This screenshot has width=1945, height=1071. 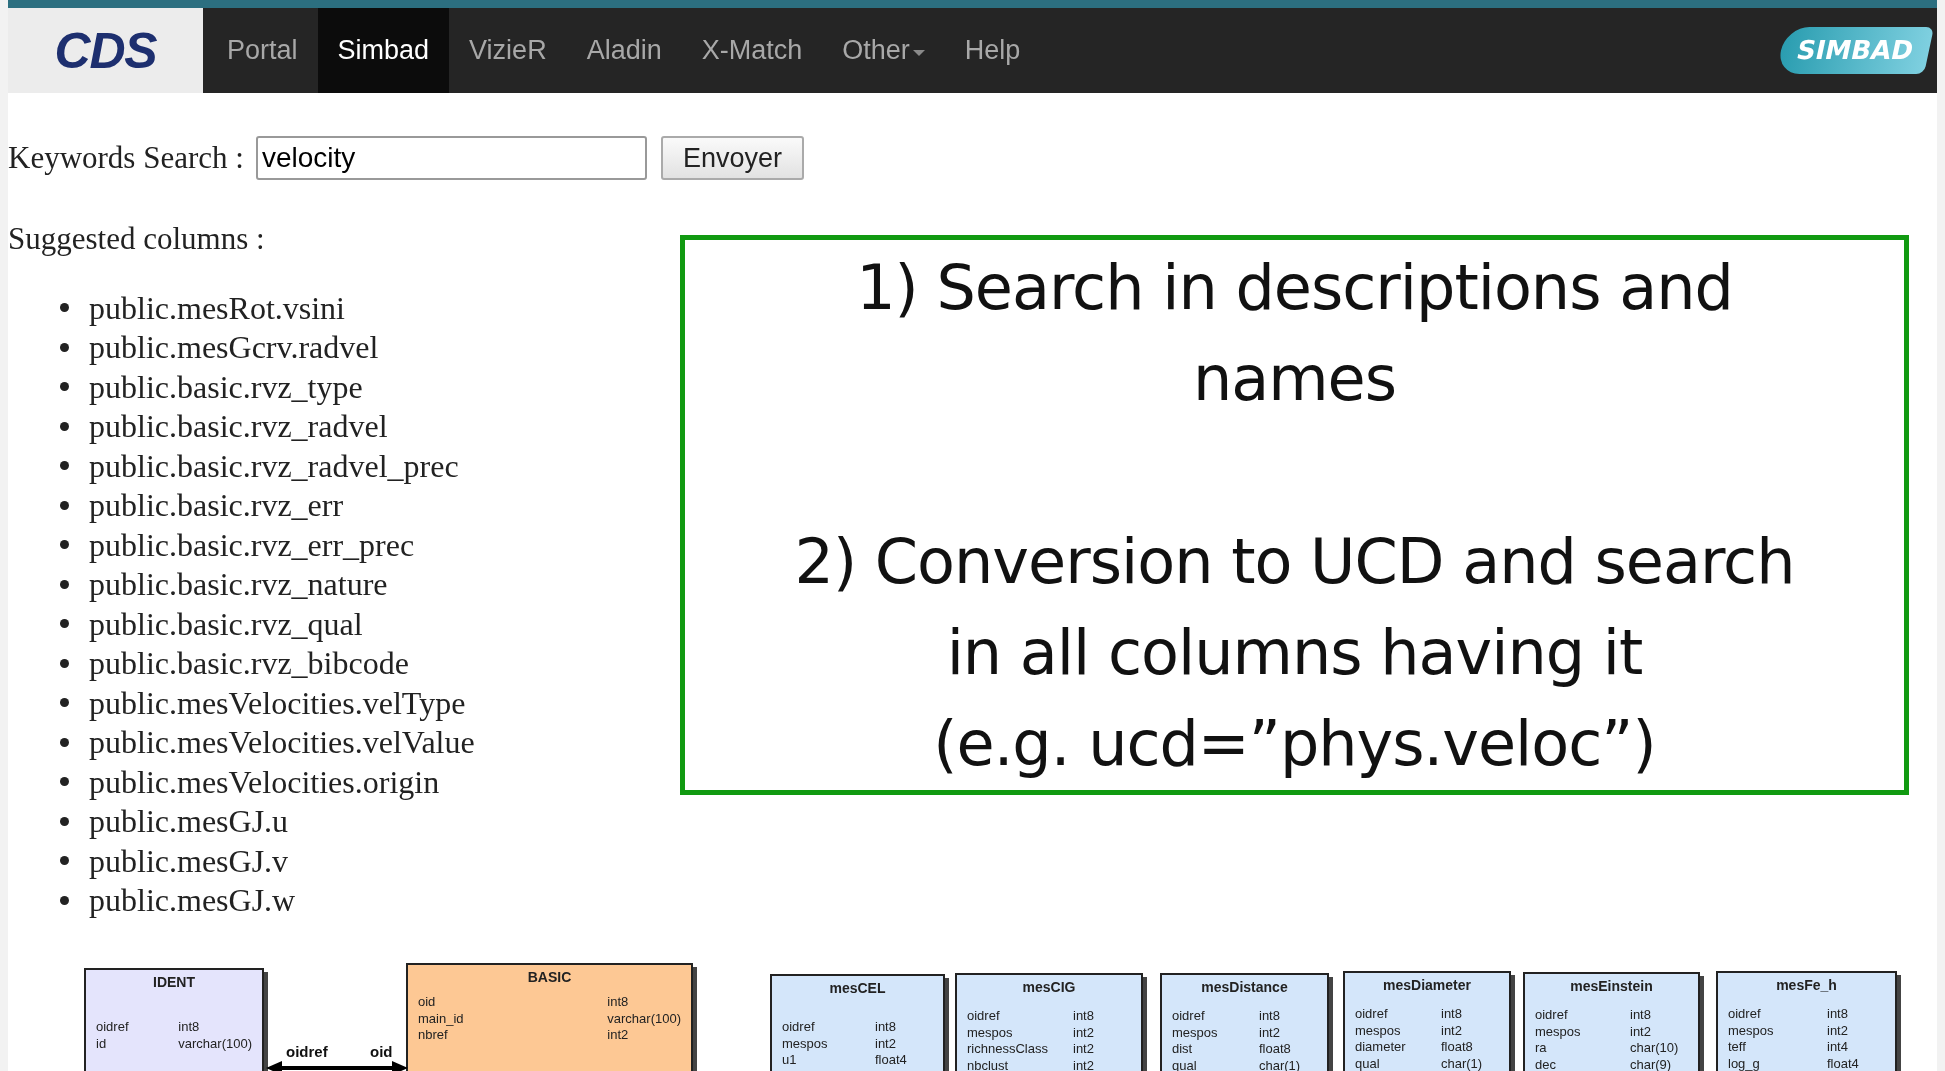 What do you see at coordinates (1244, 987) in the screenshot?
I see `table-title: mesDistance` at bounding box center [1244, 987].